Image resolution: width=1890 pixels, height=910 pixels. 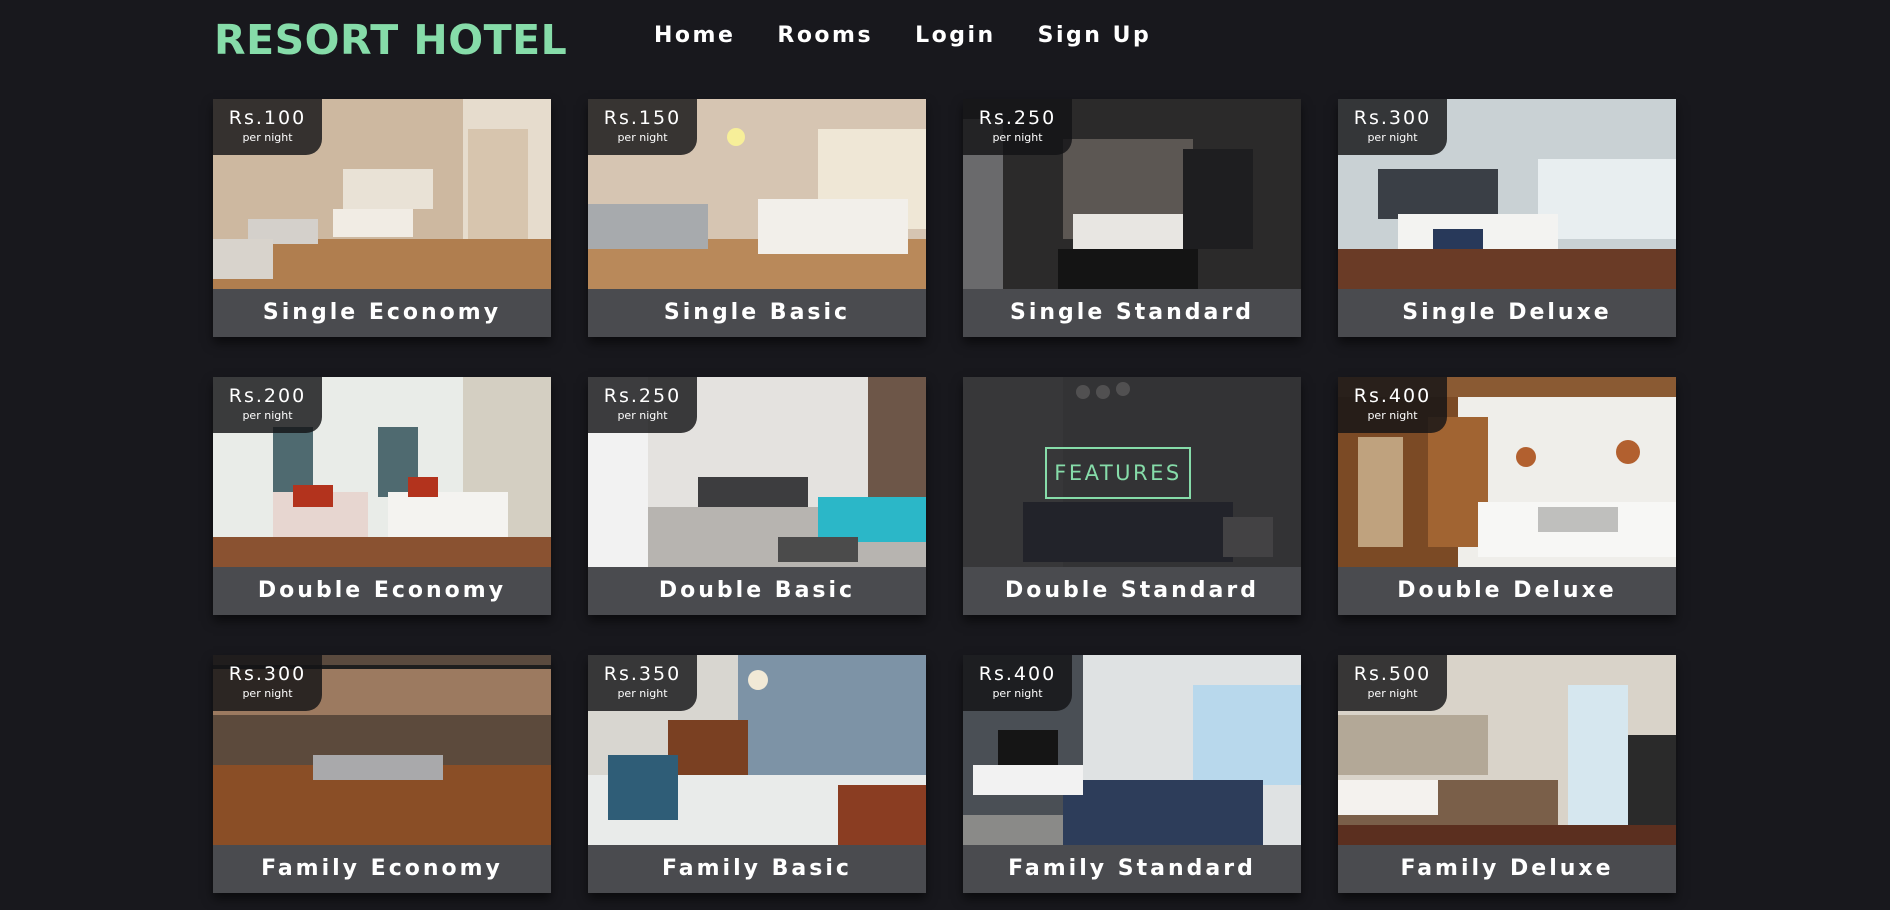 What do you see at coordinates (382, 472) in the screenshot?
I see `room-photo: Rs.200 per night` at bounding box center [382, 472].